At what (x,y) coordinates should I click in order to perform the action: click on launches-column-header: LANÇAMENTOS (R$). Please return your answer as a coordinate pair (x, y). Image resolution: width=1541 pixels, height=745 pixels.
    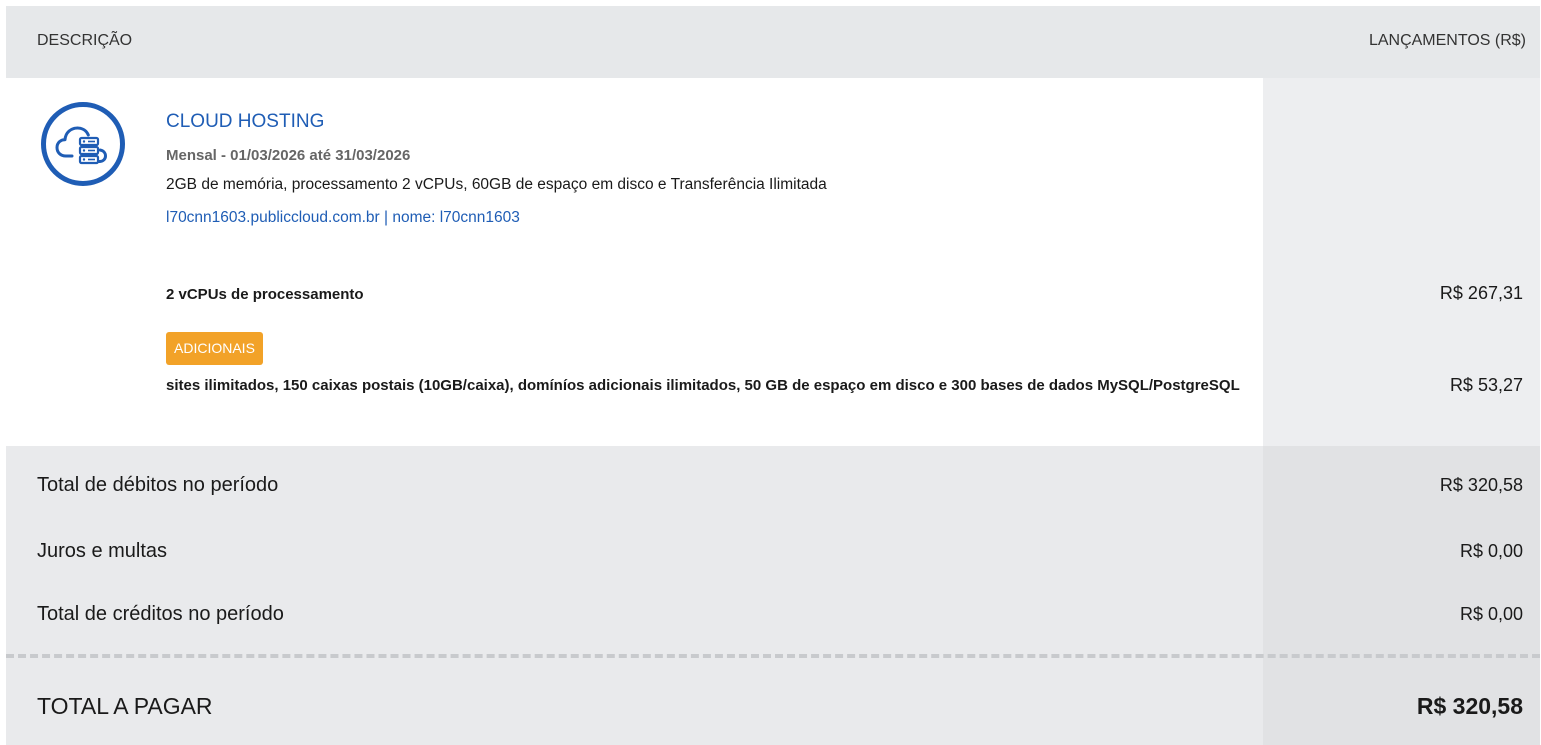
    Looking at the image, I should click on (1447, 40).